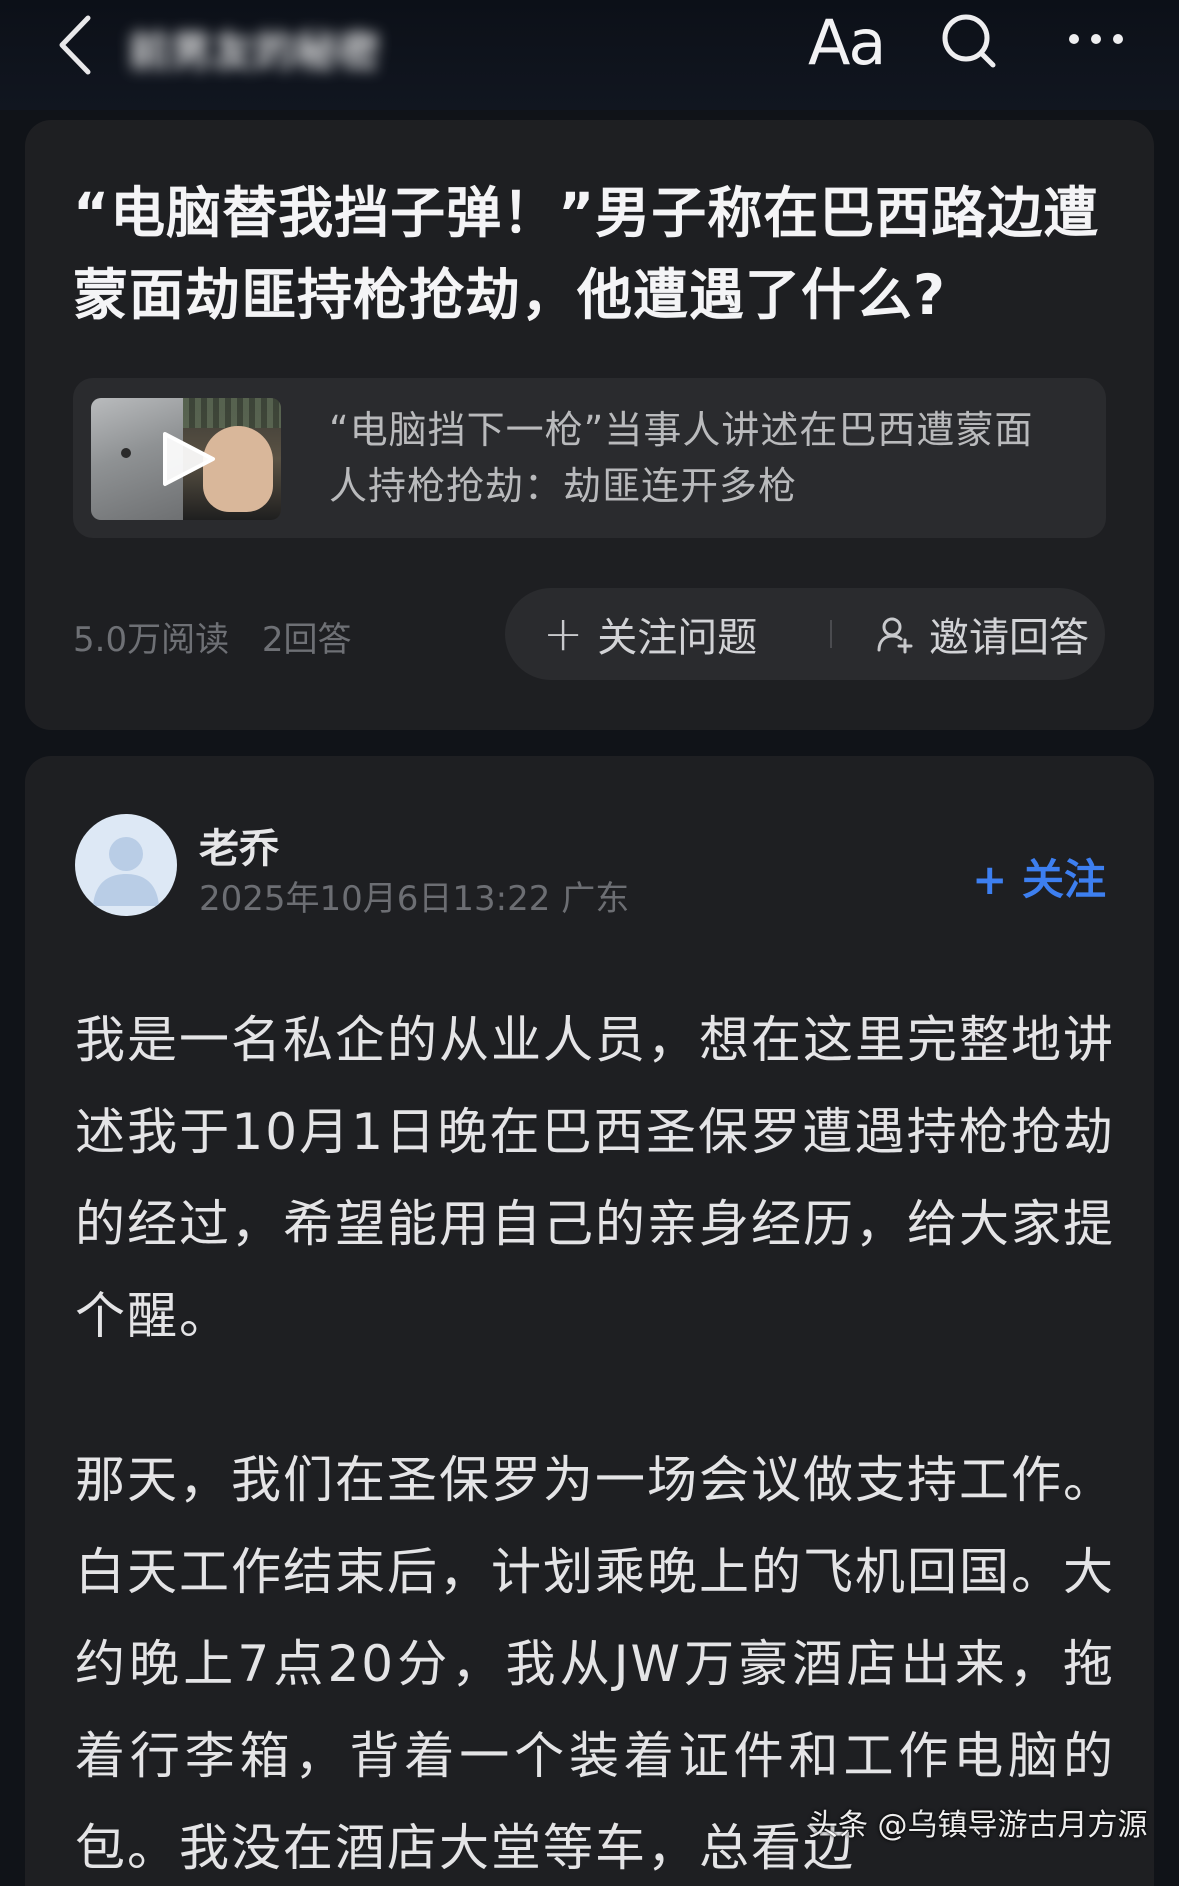 The height and width of the screenshot is (1886, 1179). Describe the element at coordinates (593, 254) in the screenshot. I see `question-title: “电脑替我挡子弹！”男子称在巴西路边遭蒙面劫匪持枪抢劫，他遭遇了什么?` at that location.